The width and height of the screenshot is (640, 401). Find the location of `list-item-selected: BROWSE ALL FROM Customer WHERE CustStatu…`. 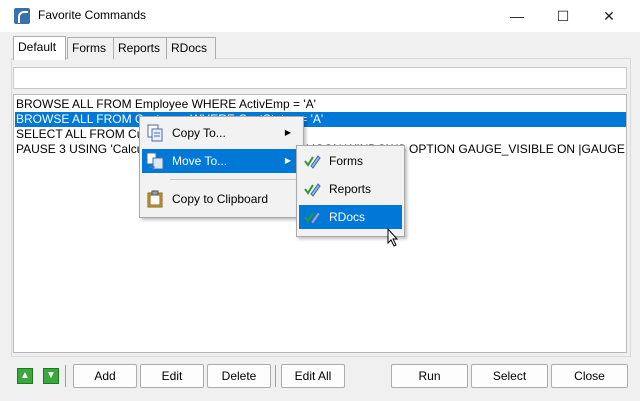

list-item-selected: BROWSE ALL FROM Customer WHERE CustStatu… is located at coordinates (320, 119).